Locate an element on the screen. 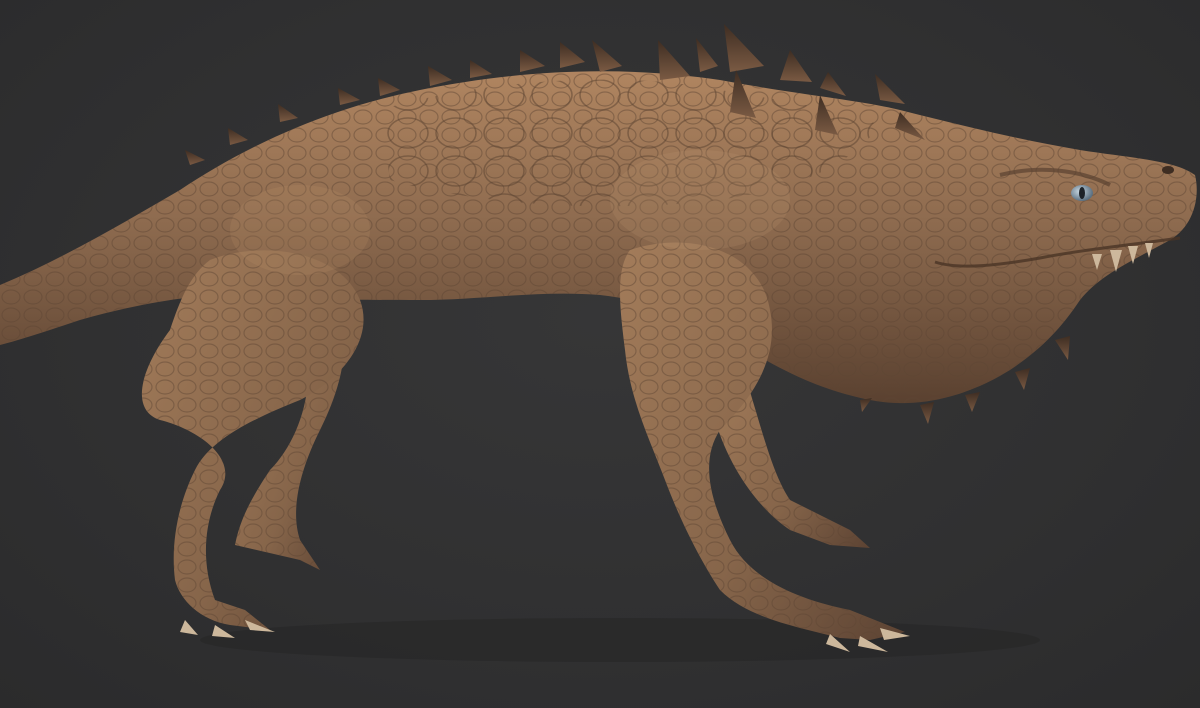 The height and width of the screenshot is (708, 1200). ground-shadow is located at coordinates (620, 640).